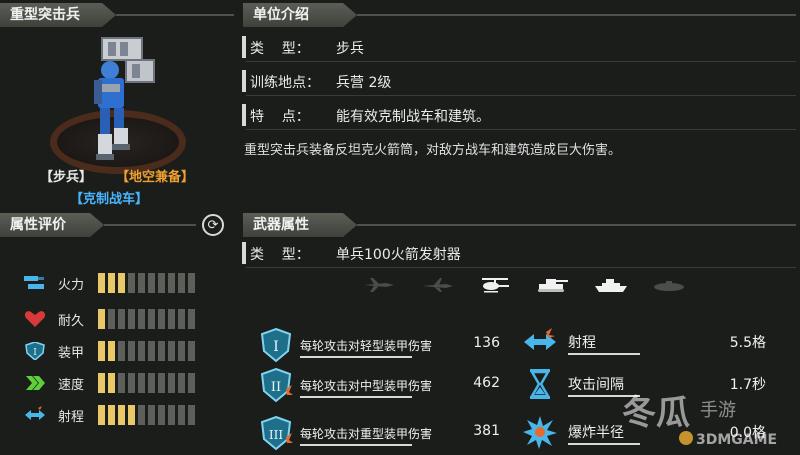 Image resolution: width=800 pixels, height=455 pixels. I want to click on armor-shield-icon: I, so click(35, 351).